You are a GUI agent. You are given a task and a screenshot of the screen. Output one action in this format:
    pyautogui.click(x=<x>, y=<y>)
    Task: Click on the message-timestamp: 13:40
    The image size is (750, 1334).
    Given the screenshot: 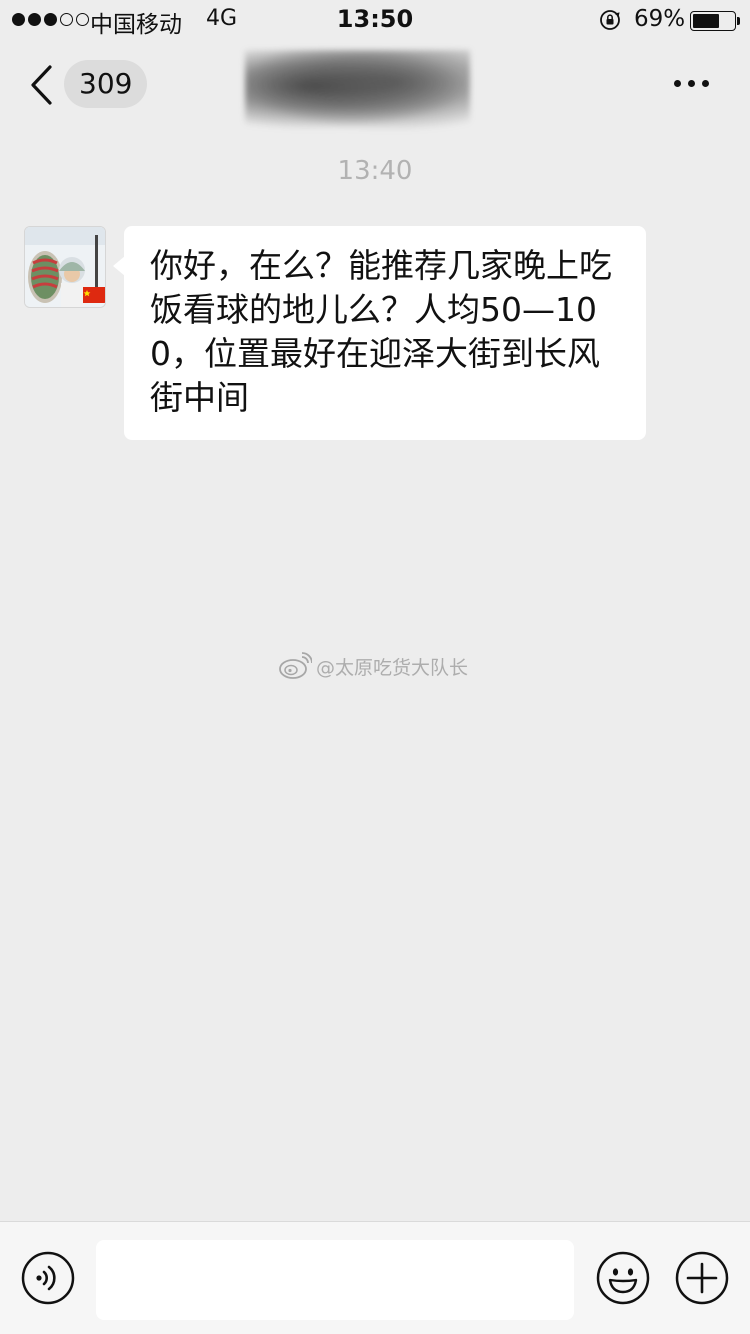 What is the action you would take?
    pyautogui.click(x=375, y=171)
    